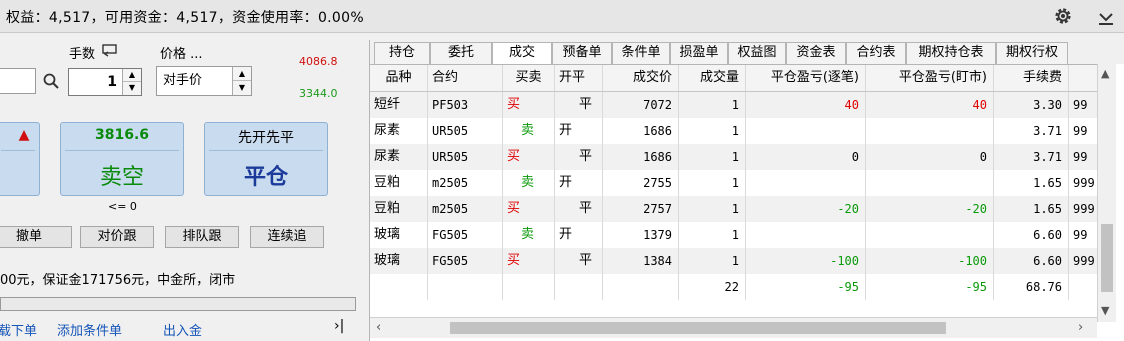  Describe the element at coordinates (461, 53) in the screenshot. I see `tab-orders: 委托` at that location.